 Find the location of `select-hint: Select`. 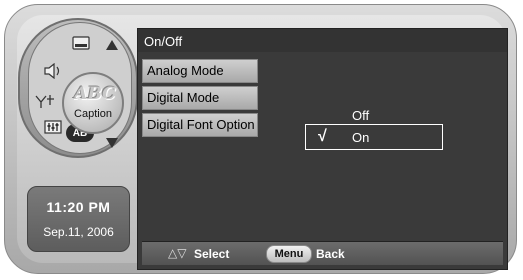

select-hint: Select is located at coordinates (212, 254).